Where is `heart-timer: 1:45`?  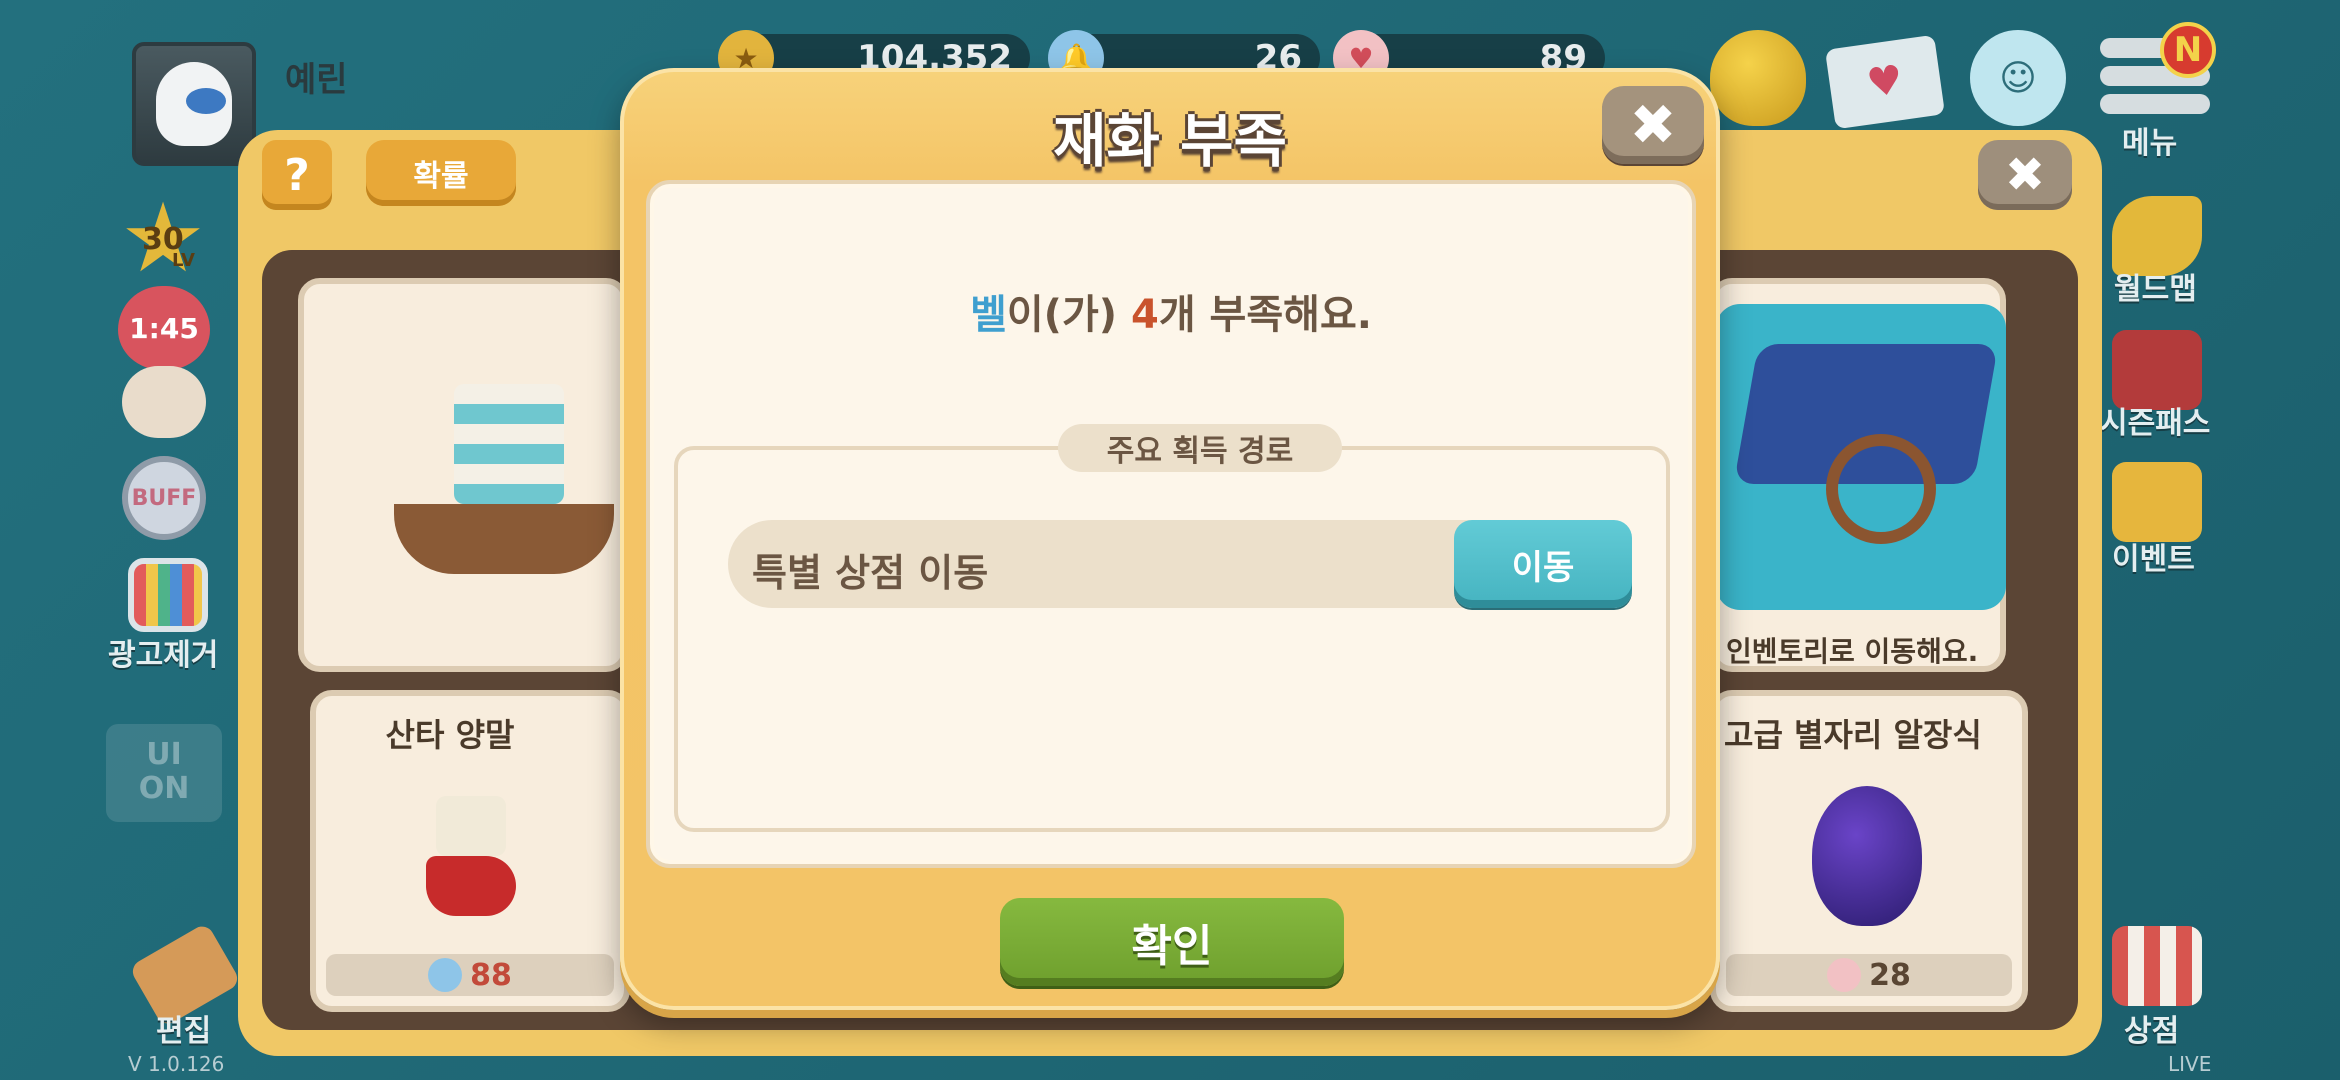 heart-timer: 1:45 is located at coordinates (164, 328).